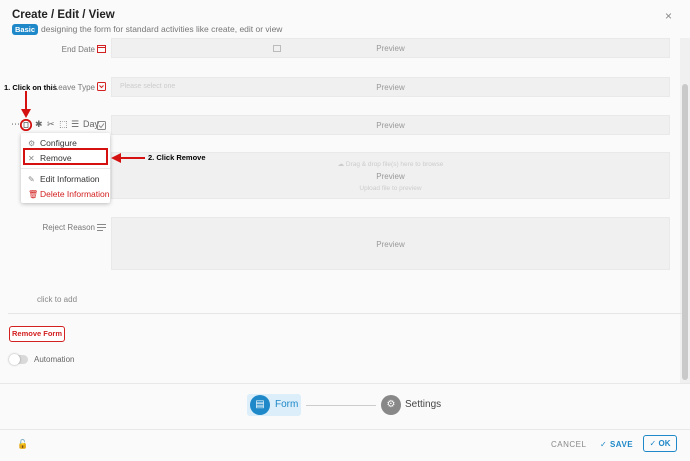 The image size is (690, 461). Describe the element at coordinates (685, 232) in the screenshot. I see `scrollbar-thumb` at that location.